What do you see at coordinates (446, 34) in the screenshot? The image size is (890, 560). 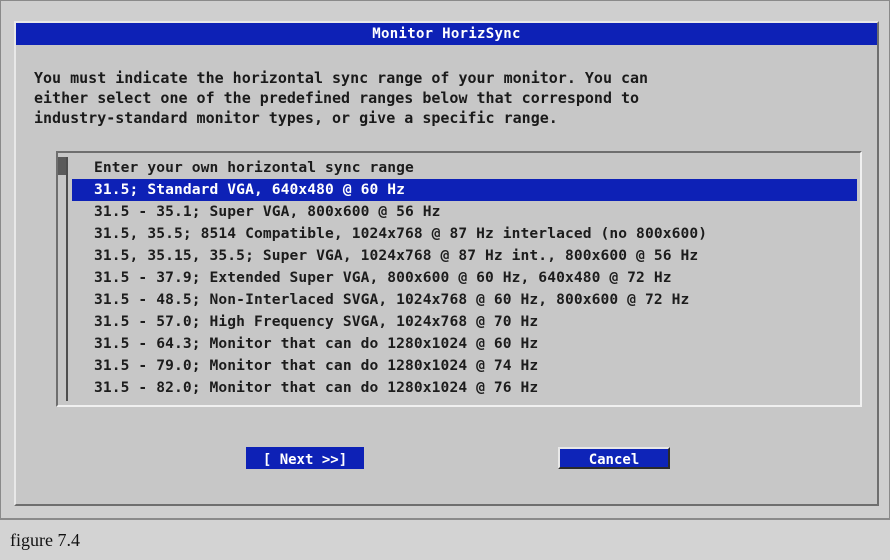 I see `dialog-title: Monitor HorizSync` at bounding box center [446, 34].